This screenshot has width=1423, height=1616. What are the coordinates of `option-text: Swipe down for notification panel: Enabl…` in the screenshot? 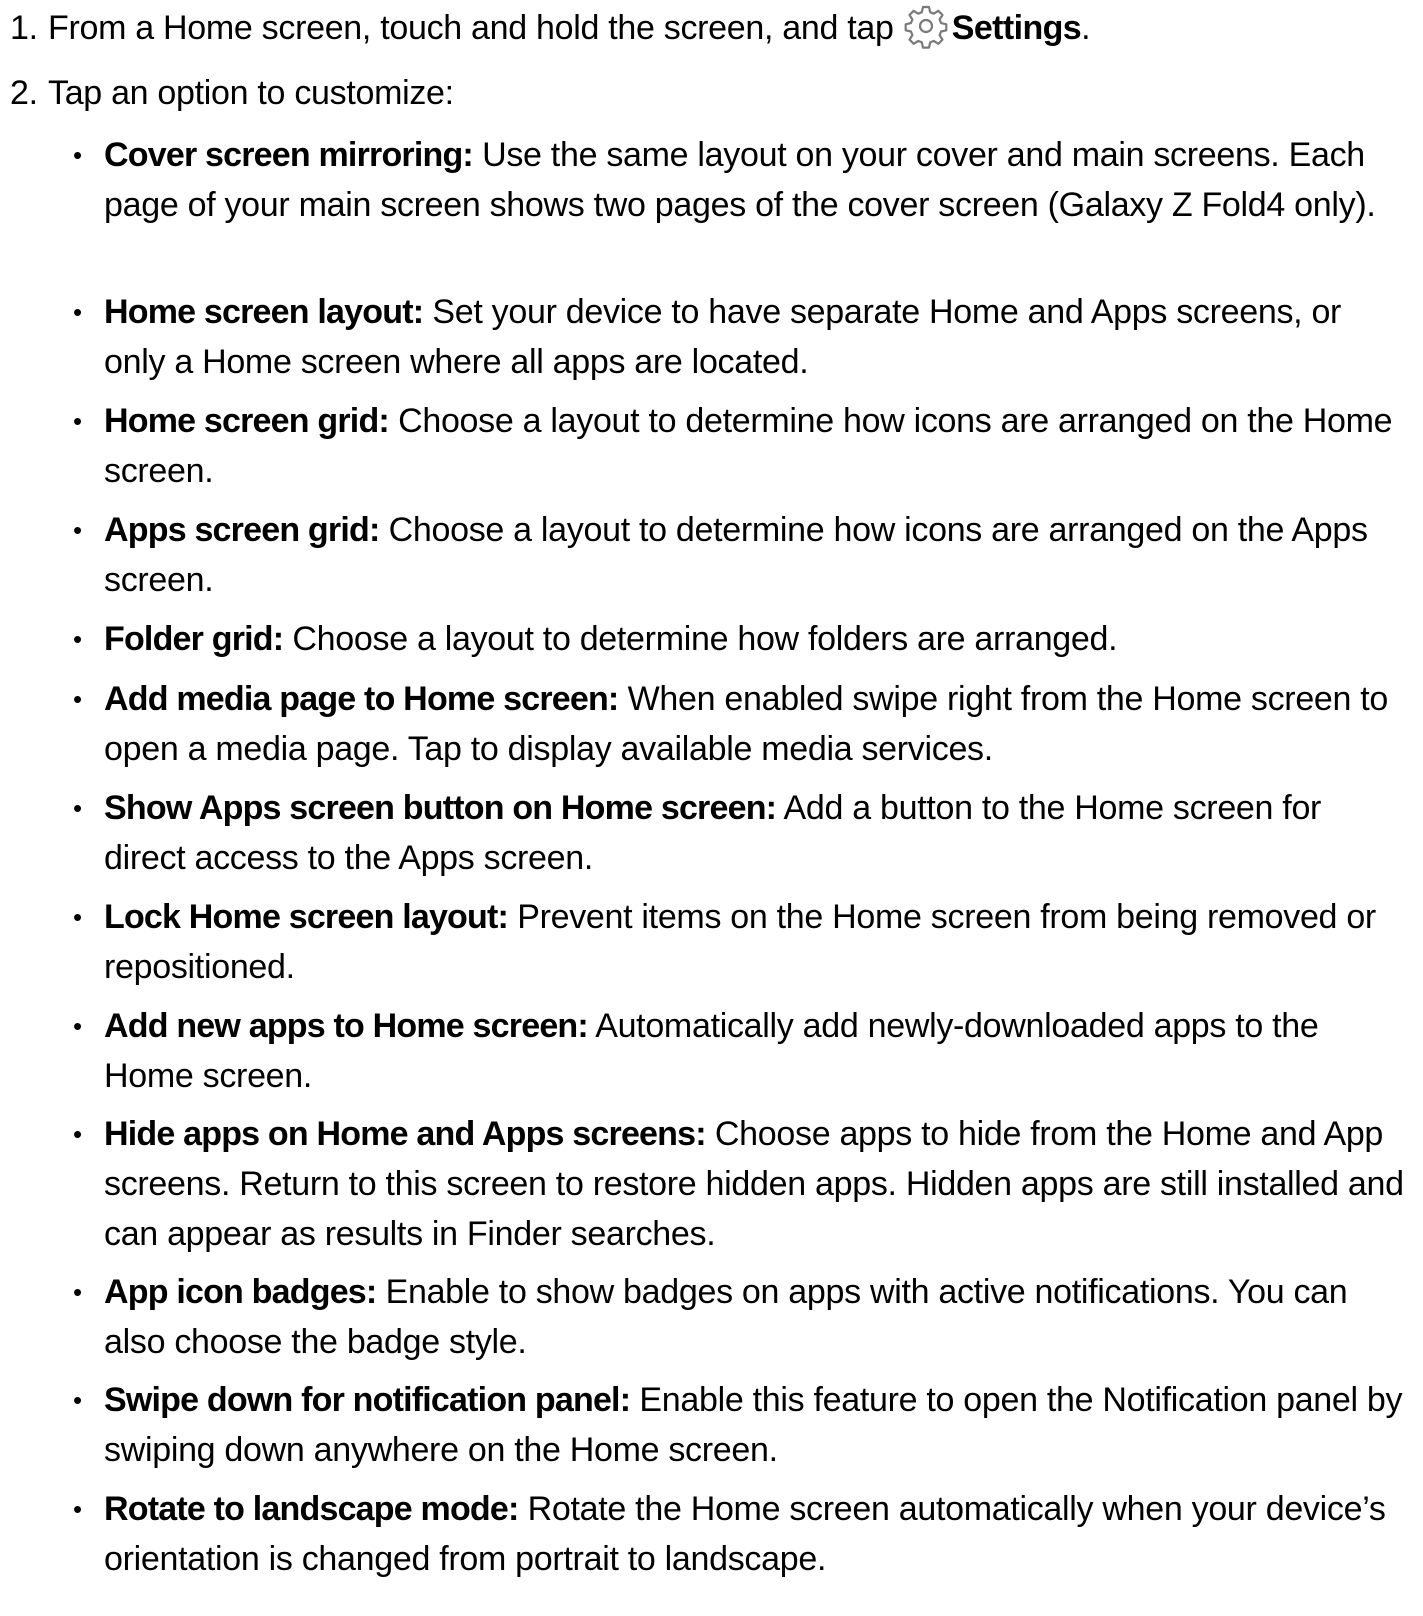 It's located at (754, 1425).